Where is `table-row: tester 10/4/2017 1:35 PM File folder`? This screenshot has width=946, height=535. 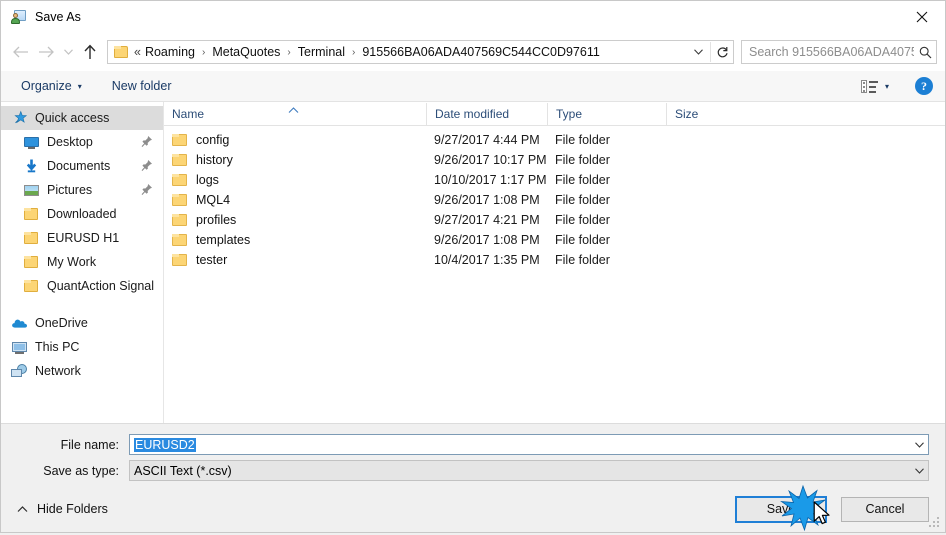
table-row: tester 10/4/2017 1:35 PM File folder is located at coordinates (554, 260).